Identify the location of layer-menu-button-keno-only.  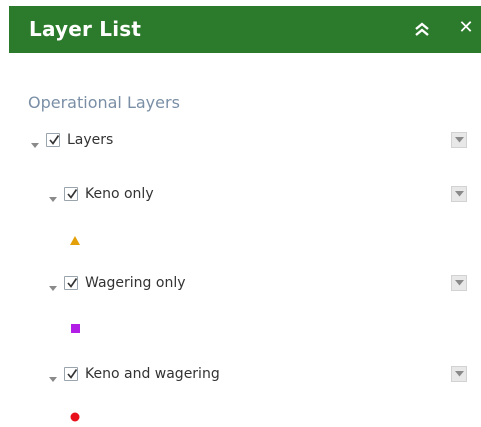
(459, 194).